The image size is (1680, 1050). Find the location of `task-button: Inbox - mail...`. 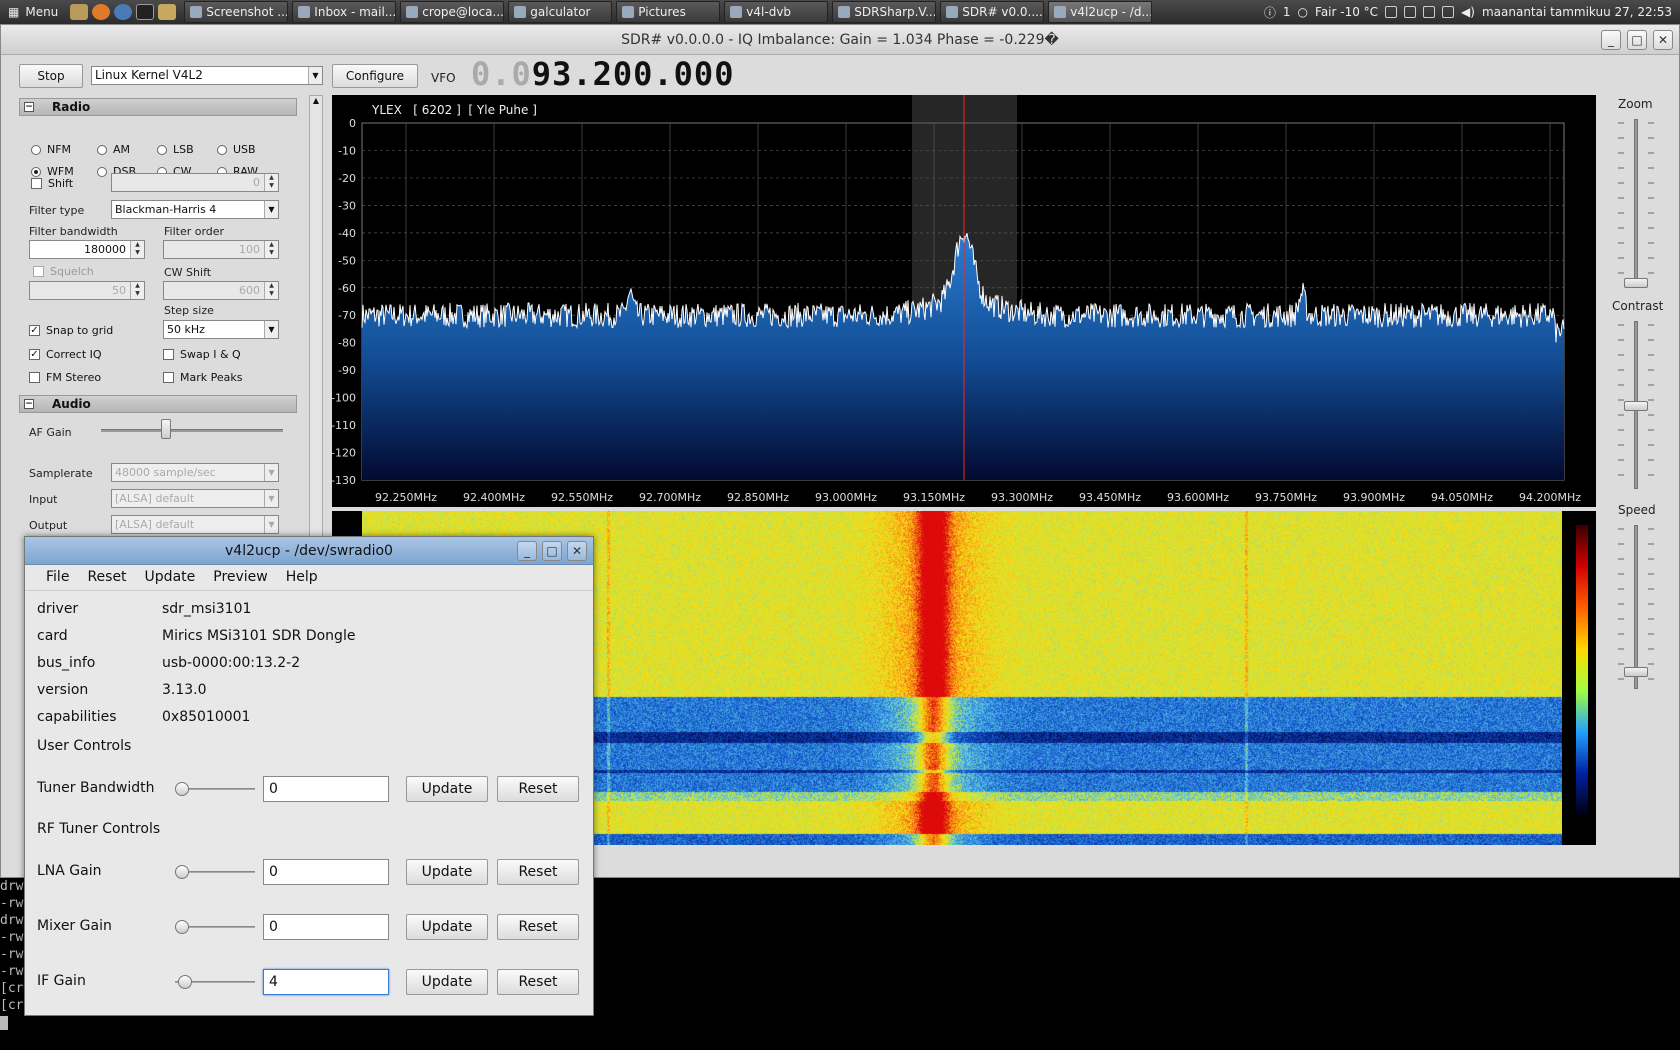

task-button: Inbox - mail... is located at coordinates (344, 12).